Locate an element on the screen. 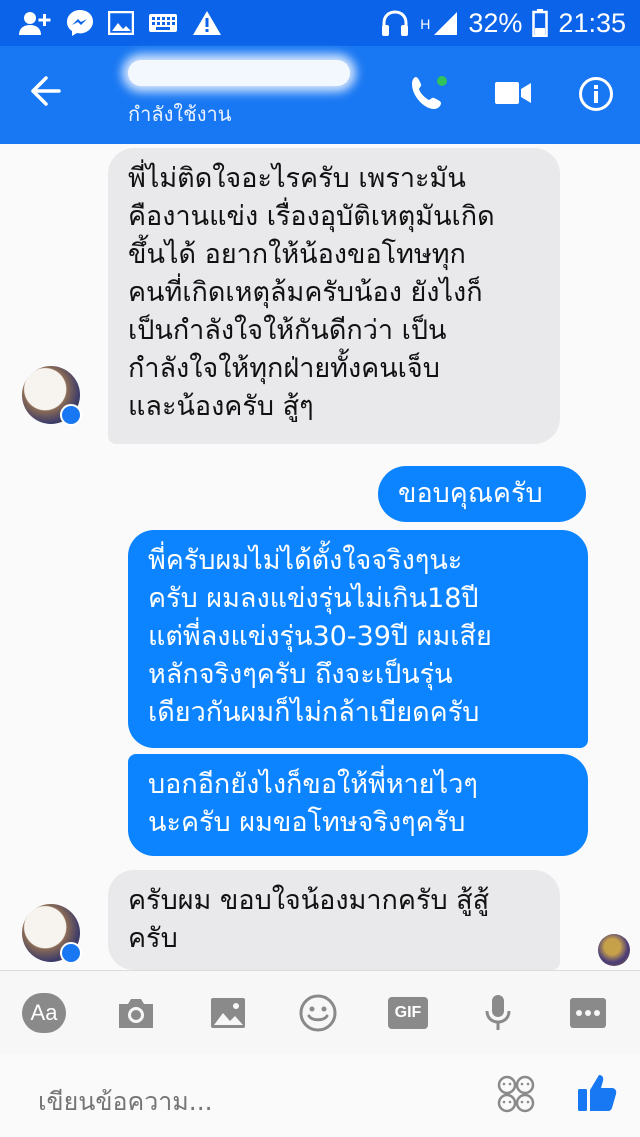 The height and width of the screenshot is (1137, 640). voice-button is located at coordinates (498, 1013).